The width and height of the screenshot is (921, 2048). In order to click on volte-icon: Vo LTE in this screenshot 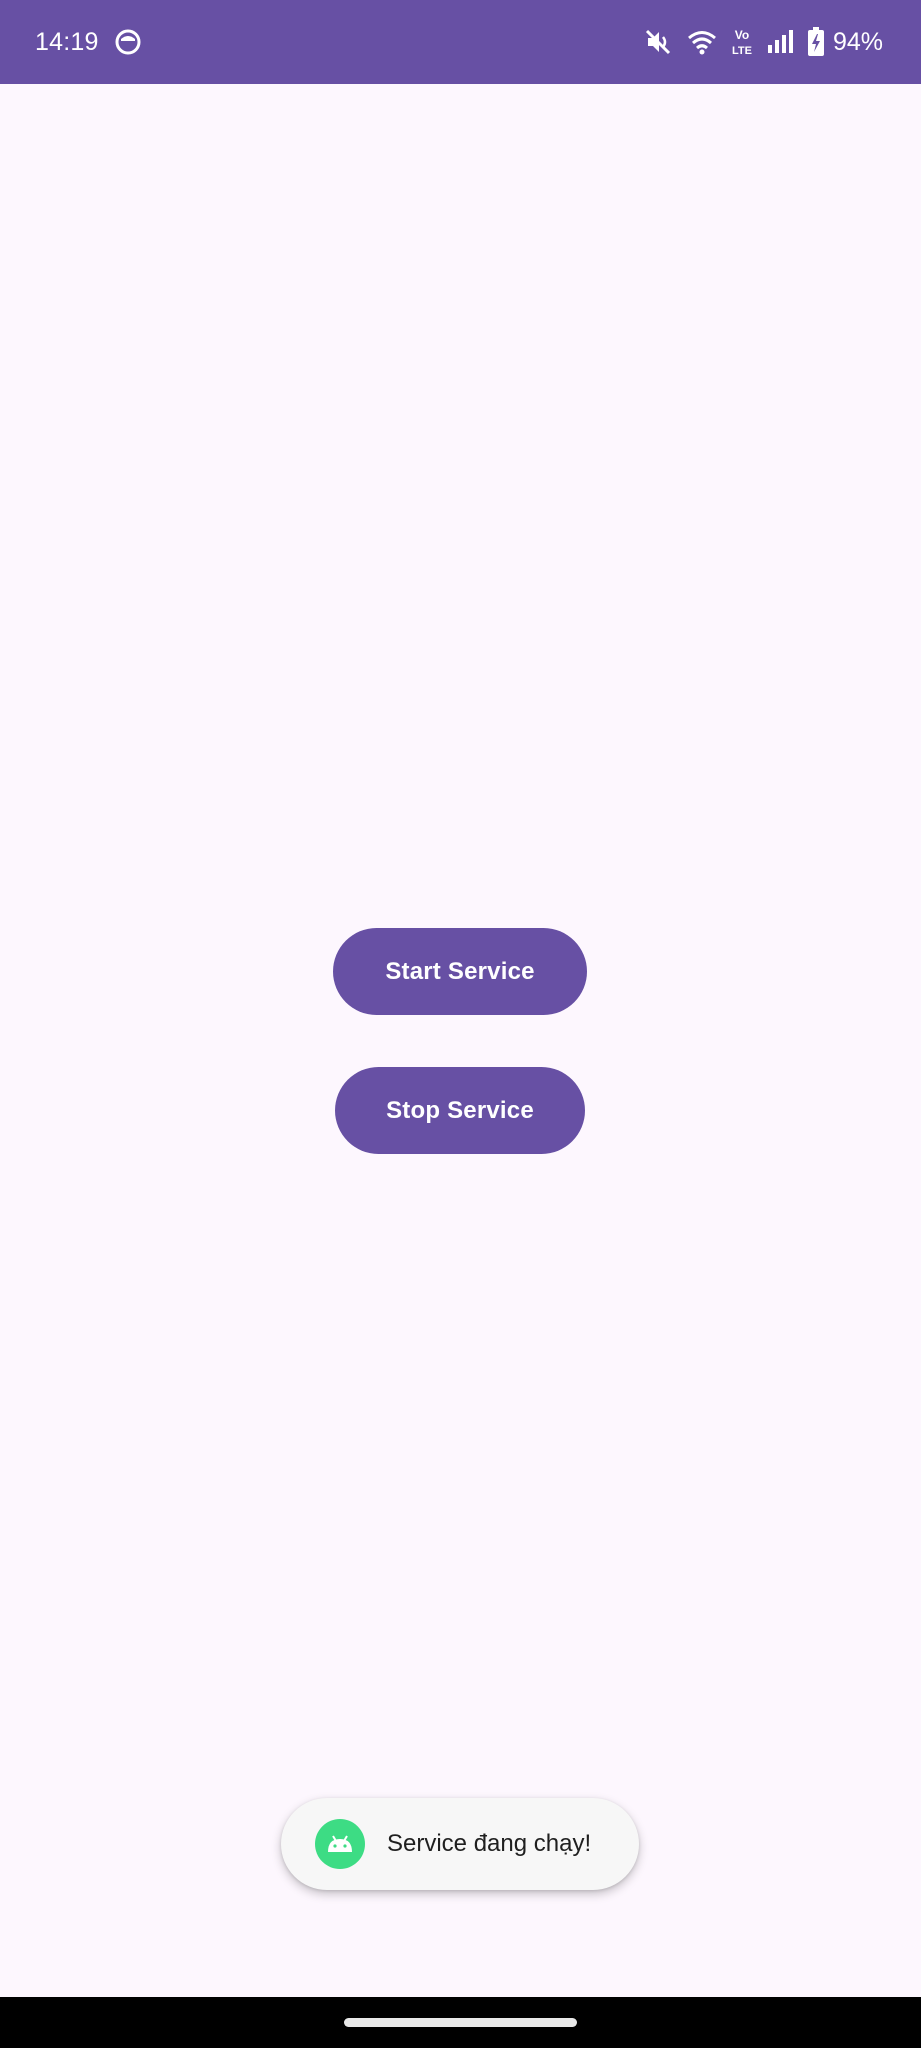, I will do `click(742, 42)`.